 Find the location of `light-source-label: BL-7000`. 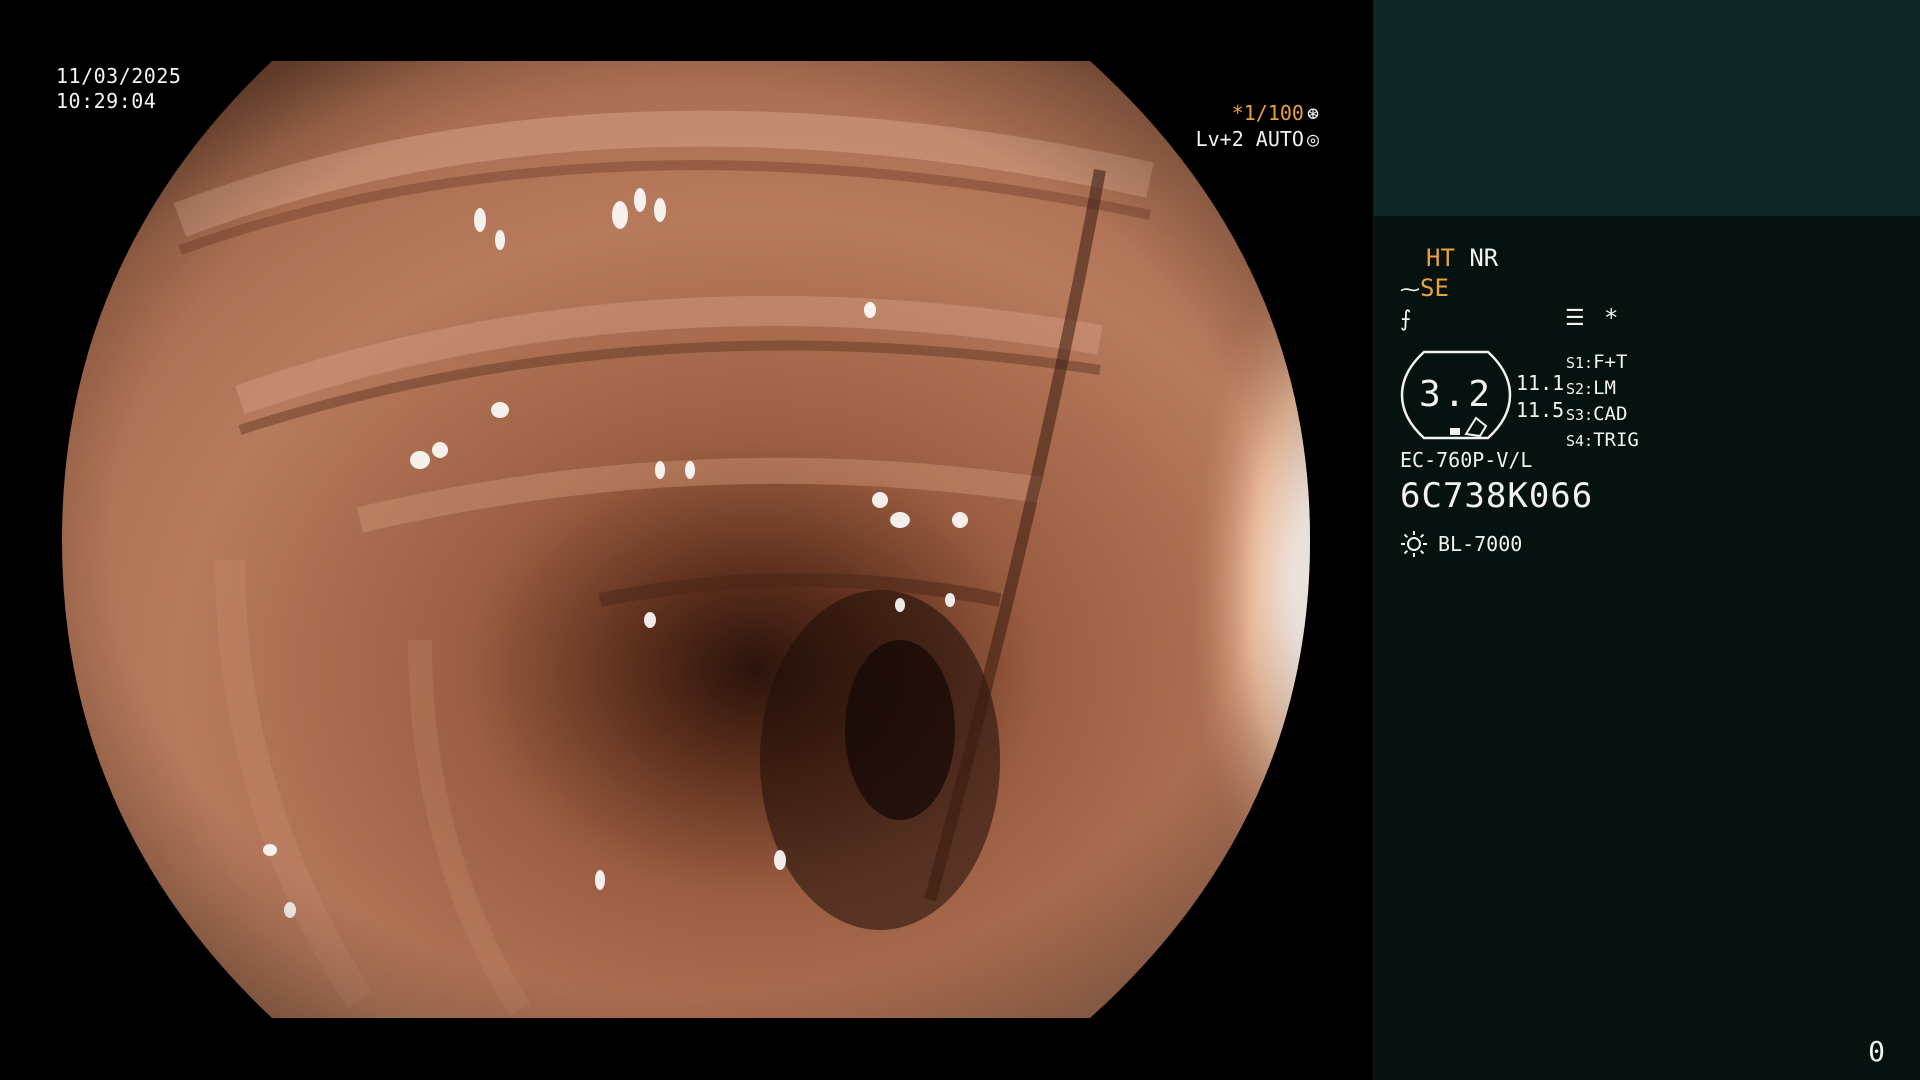

light-source-label: BL-7000 is located at coordinates (1480, 544).